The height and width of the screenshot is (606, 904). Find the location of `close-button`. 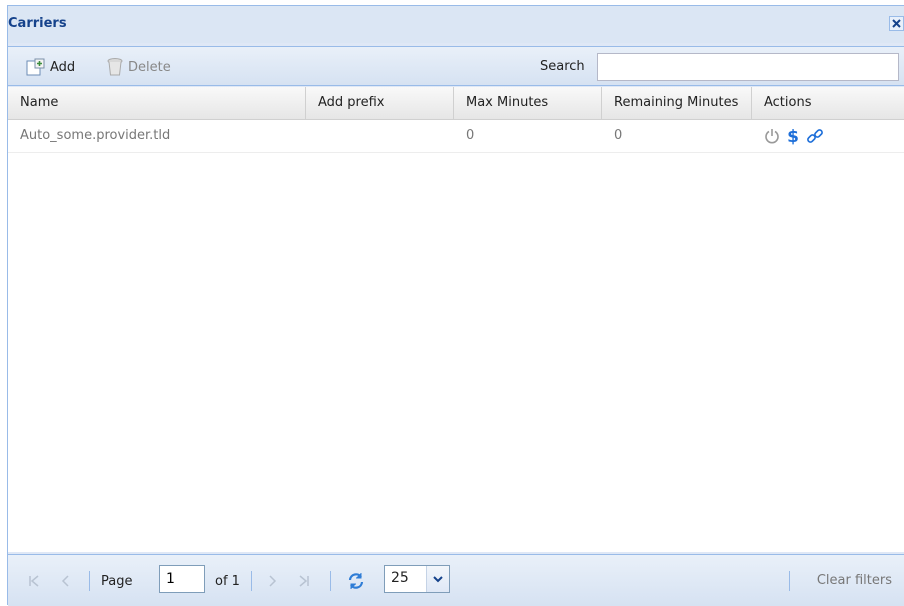

close-button is located at coordinates (896, 23).